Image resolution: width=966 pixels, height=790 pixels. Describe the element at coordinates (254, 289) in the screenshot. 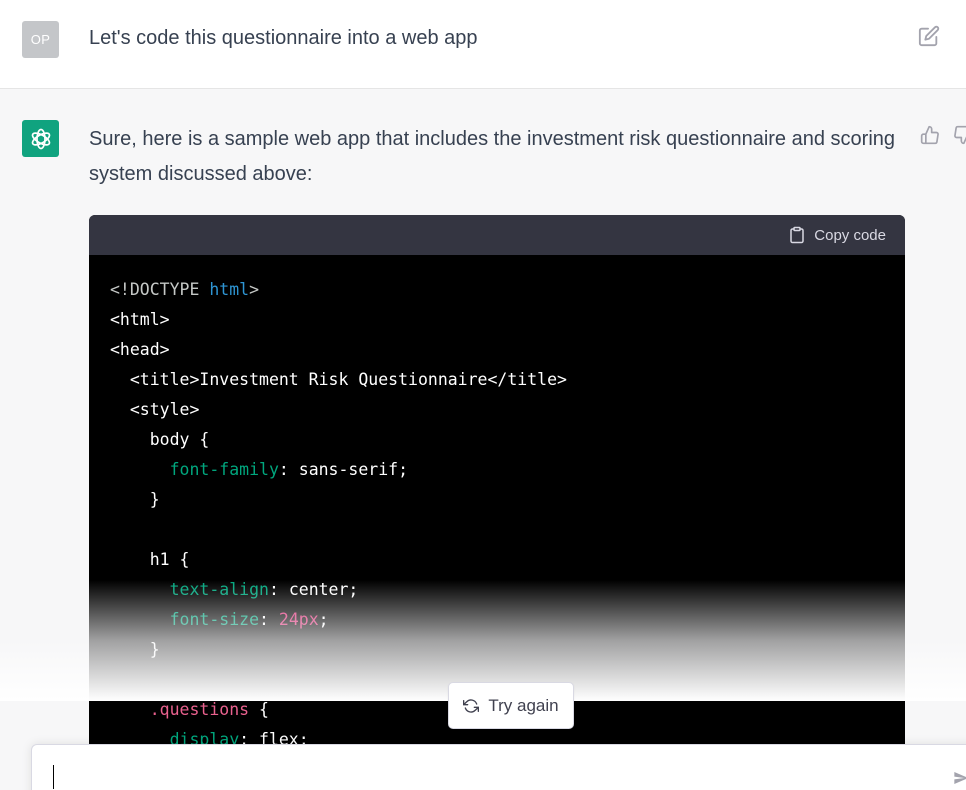

I see `code-token: >` at that location.